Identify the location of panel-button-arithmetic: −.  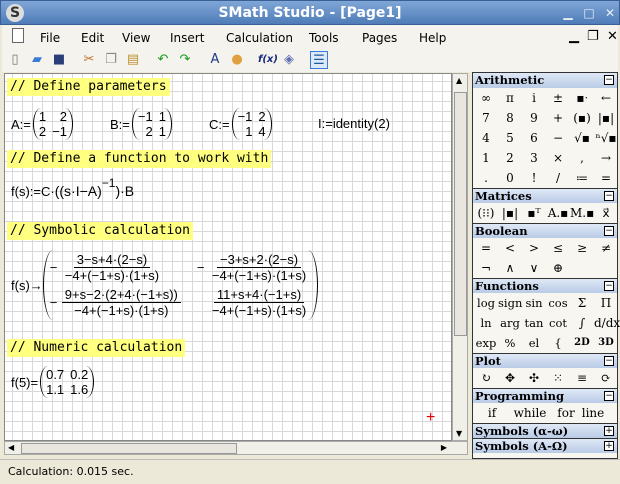
(558, 138).